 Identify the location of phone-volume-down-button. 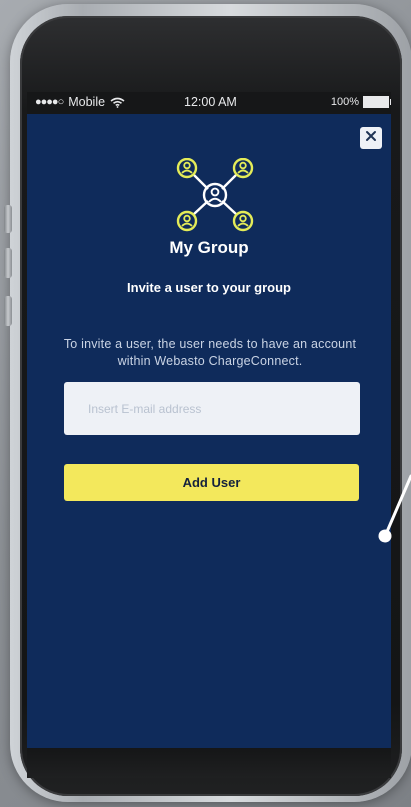
(8, 311).